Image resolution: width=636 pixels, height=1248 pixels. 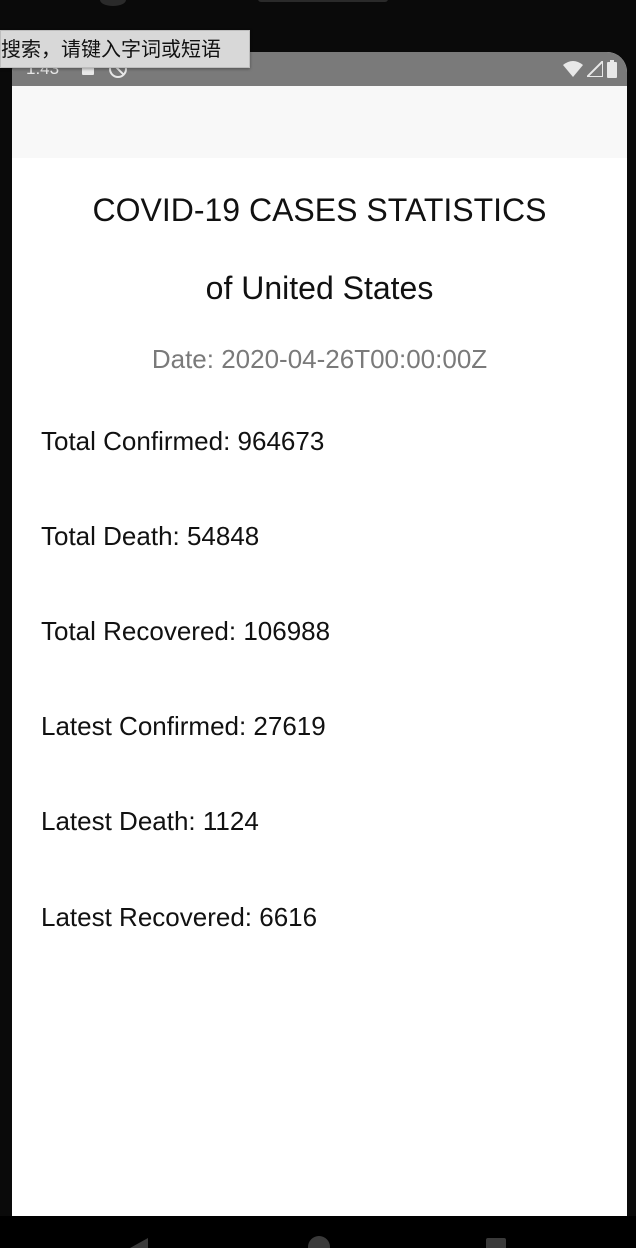 What do you see at coordinates (111, 49) in the screenshot?
I see `ime-search-hint-text: 搜索，请键入字词或短语` at bounding box center [111, 49].